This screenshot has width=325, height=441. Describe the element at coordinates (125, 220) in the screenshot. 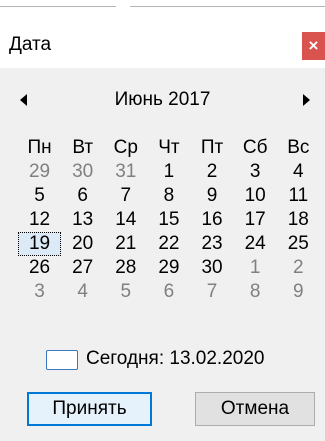

I see `day-cell: 14` at that location.